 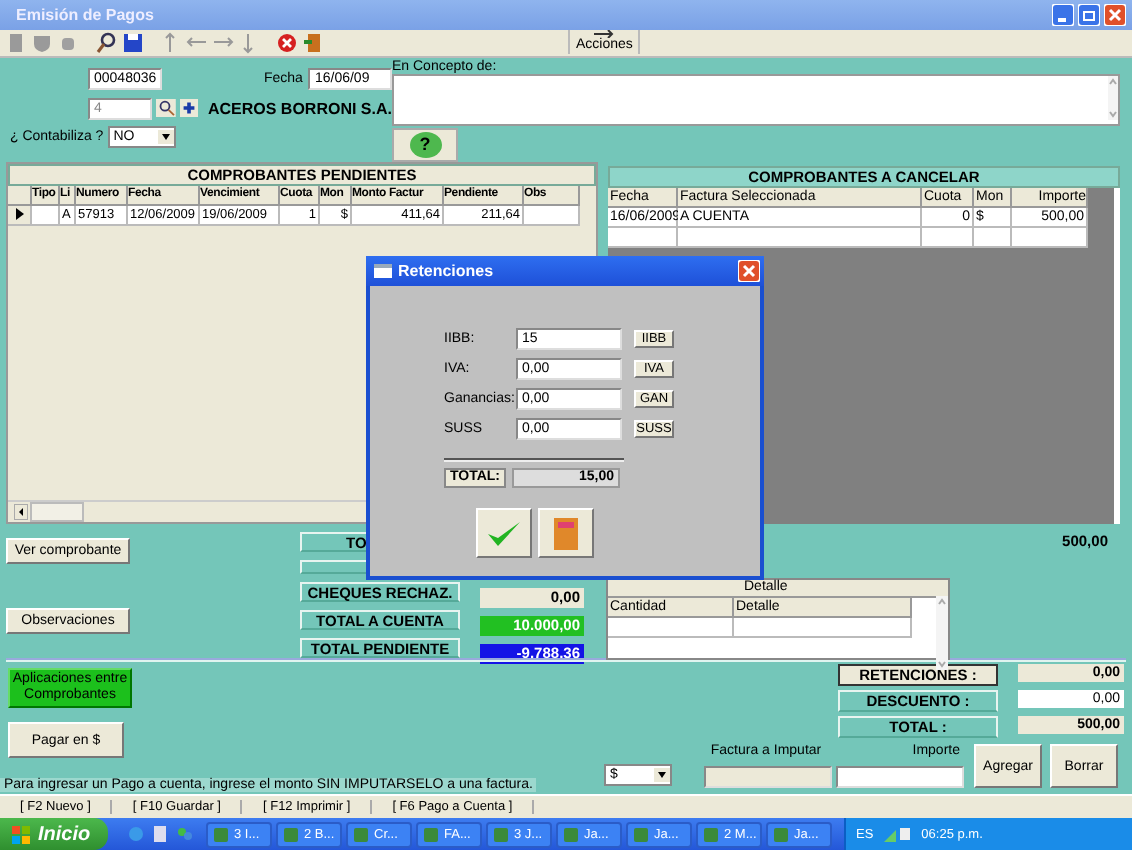 I want to click on checkmark-icon, so click(x=504, y=533).